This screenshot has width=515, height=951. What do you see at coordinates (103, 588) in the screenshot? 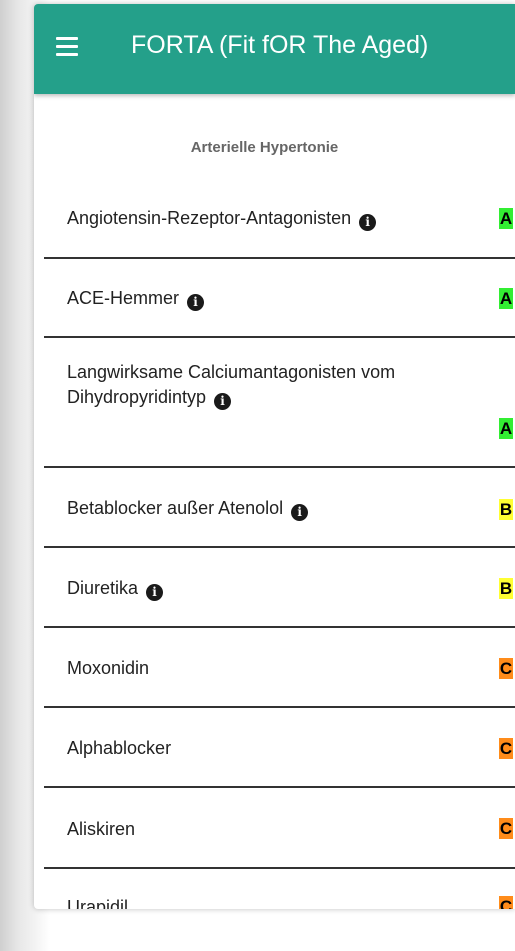
I see `list-item-text: Diuretika` at bounding box center [103, 588].